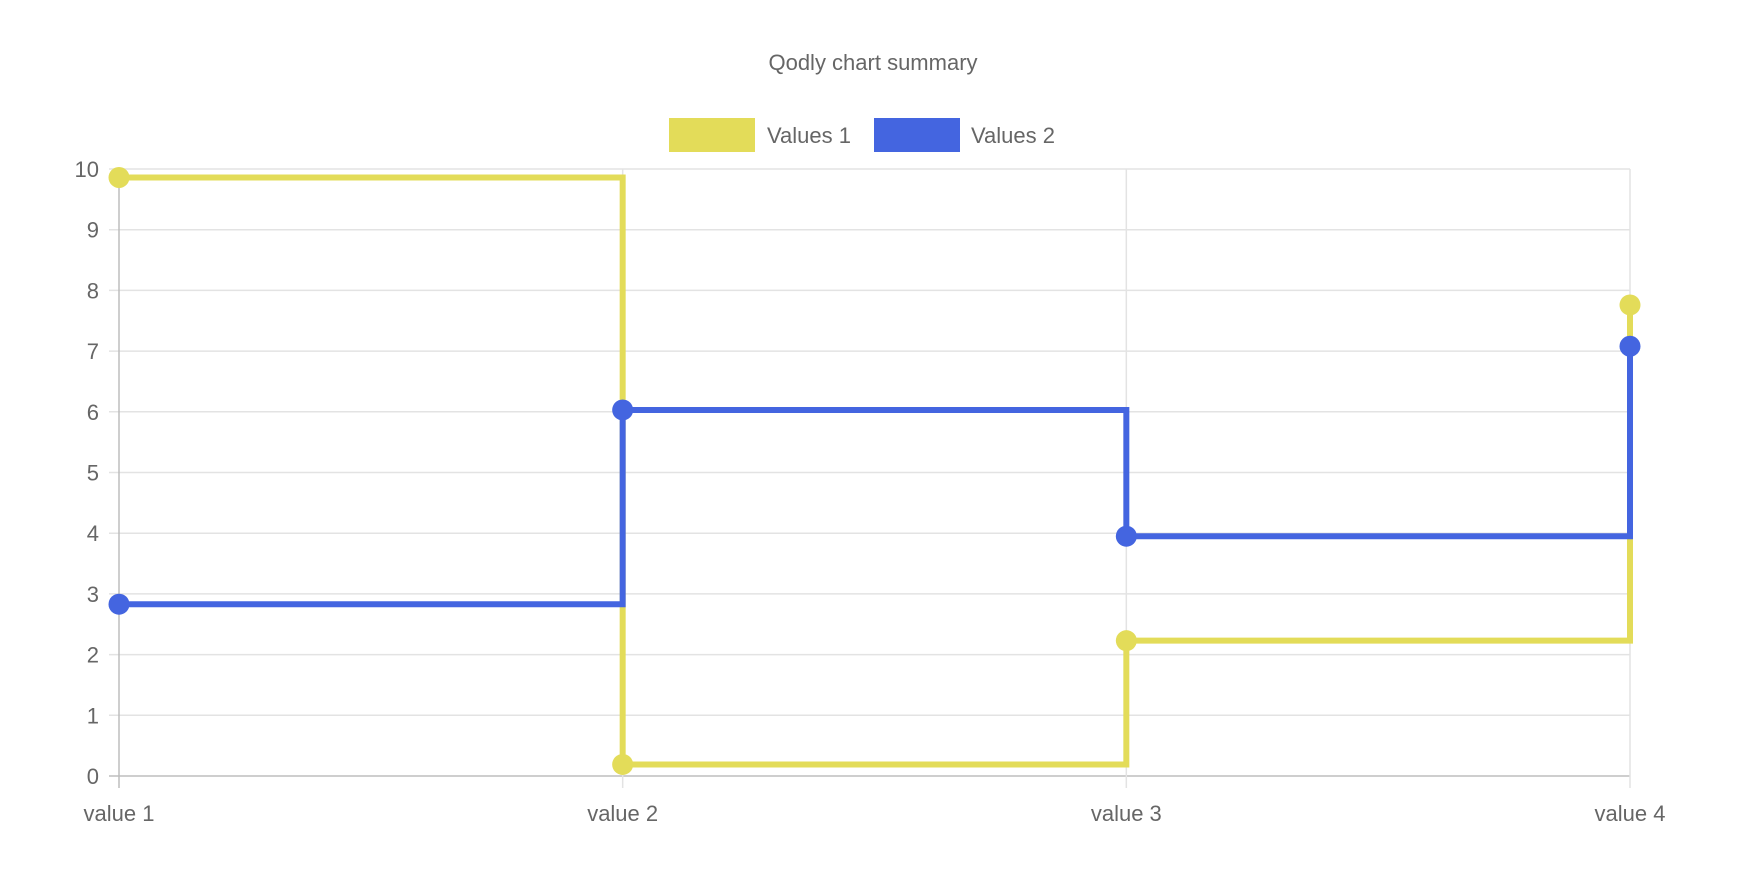  What do you see at coordinates (1126, 813) in the screenshot?
I see `x-tick-label: value 3` at bounding box center [1126, 813].